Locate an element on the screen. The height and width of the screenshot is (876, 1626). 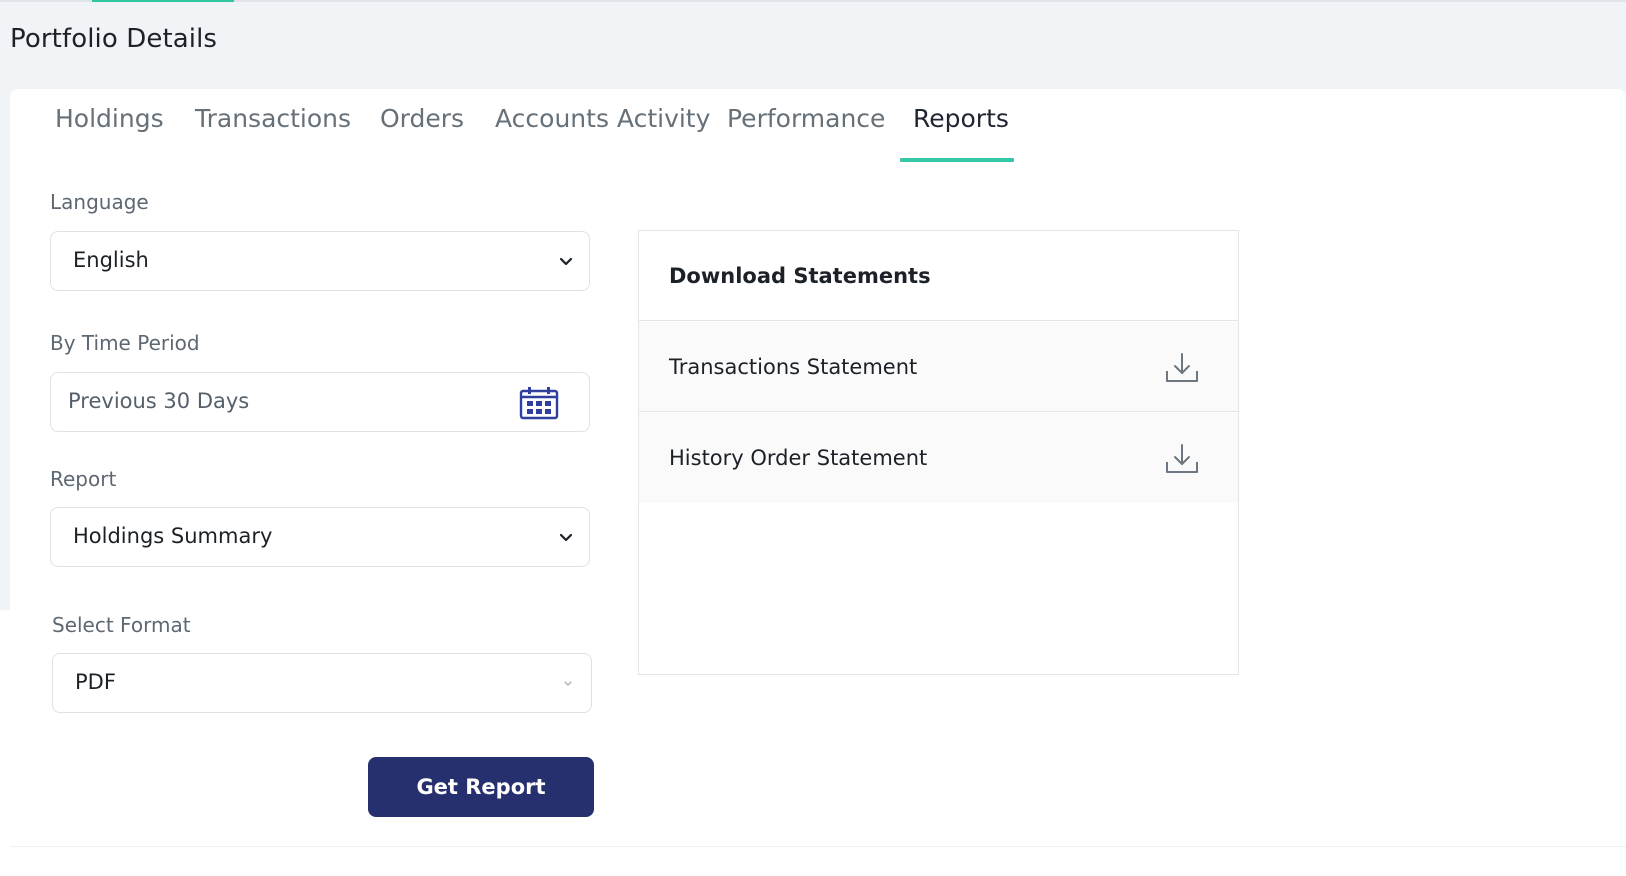
report-label: Report is located at coordinates (83, 479).